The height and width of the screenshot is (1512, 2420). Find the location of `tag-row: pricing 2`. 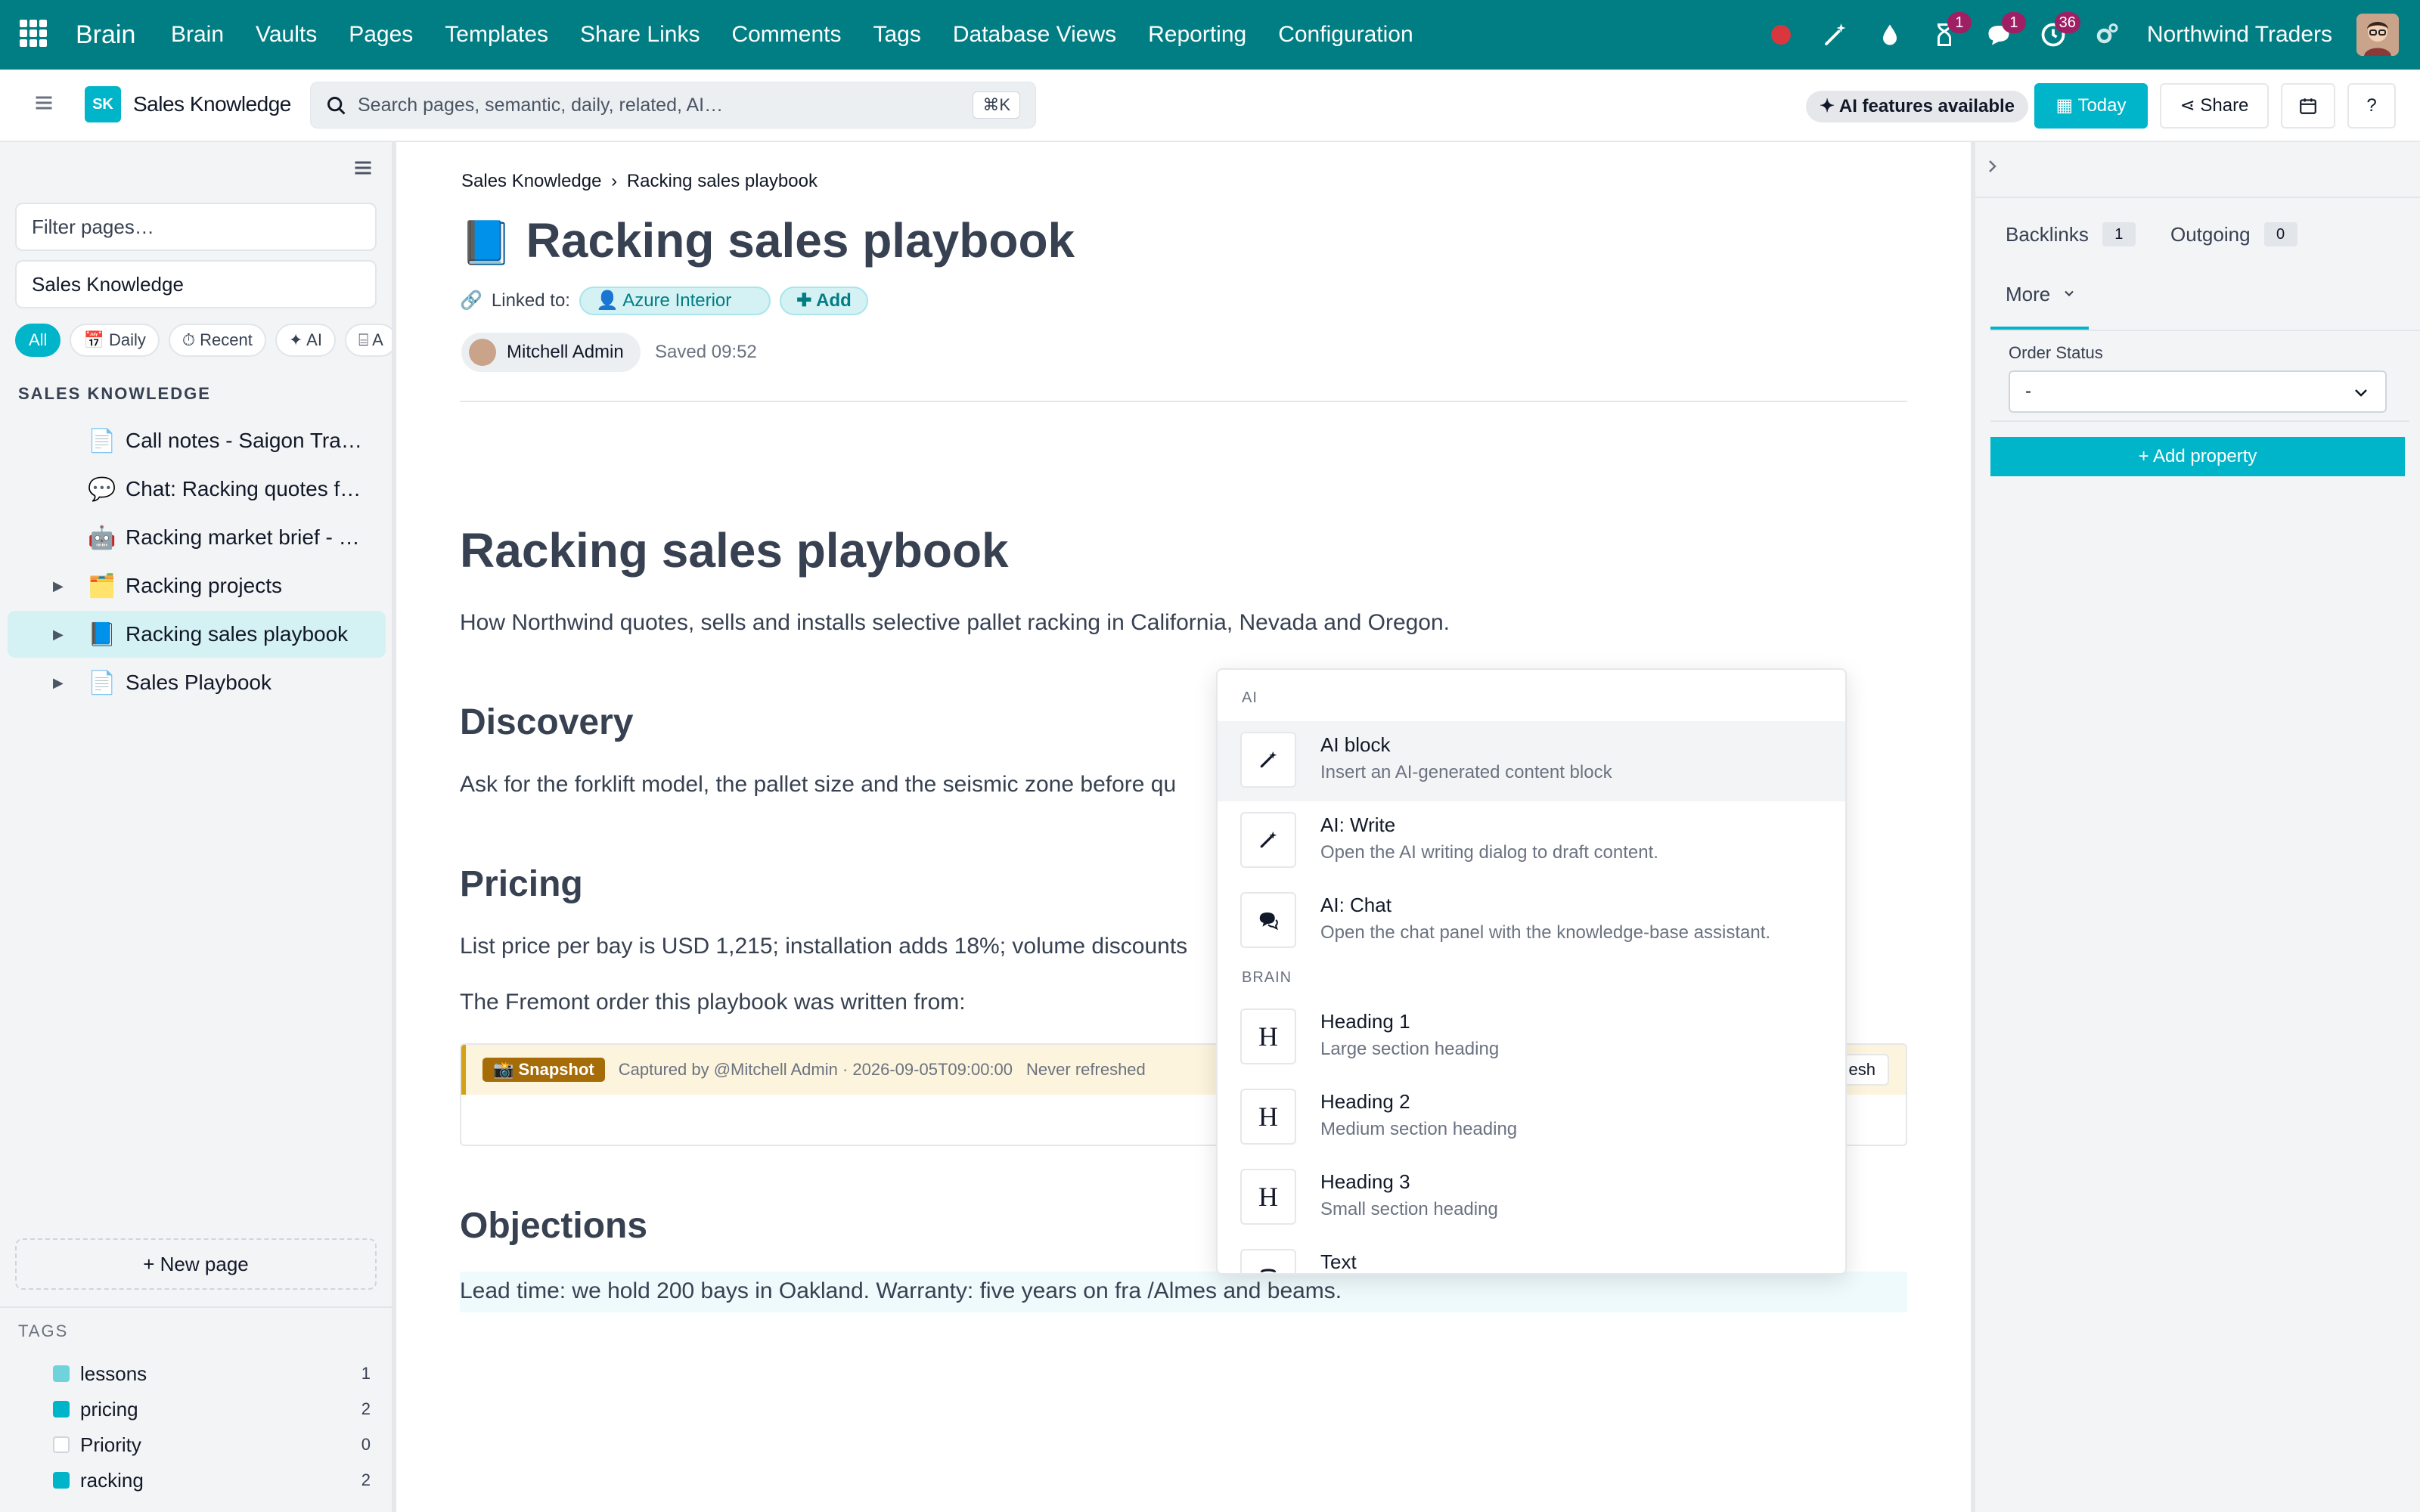

tag-row: pricing 2 is located at coordinates (212, 1409).